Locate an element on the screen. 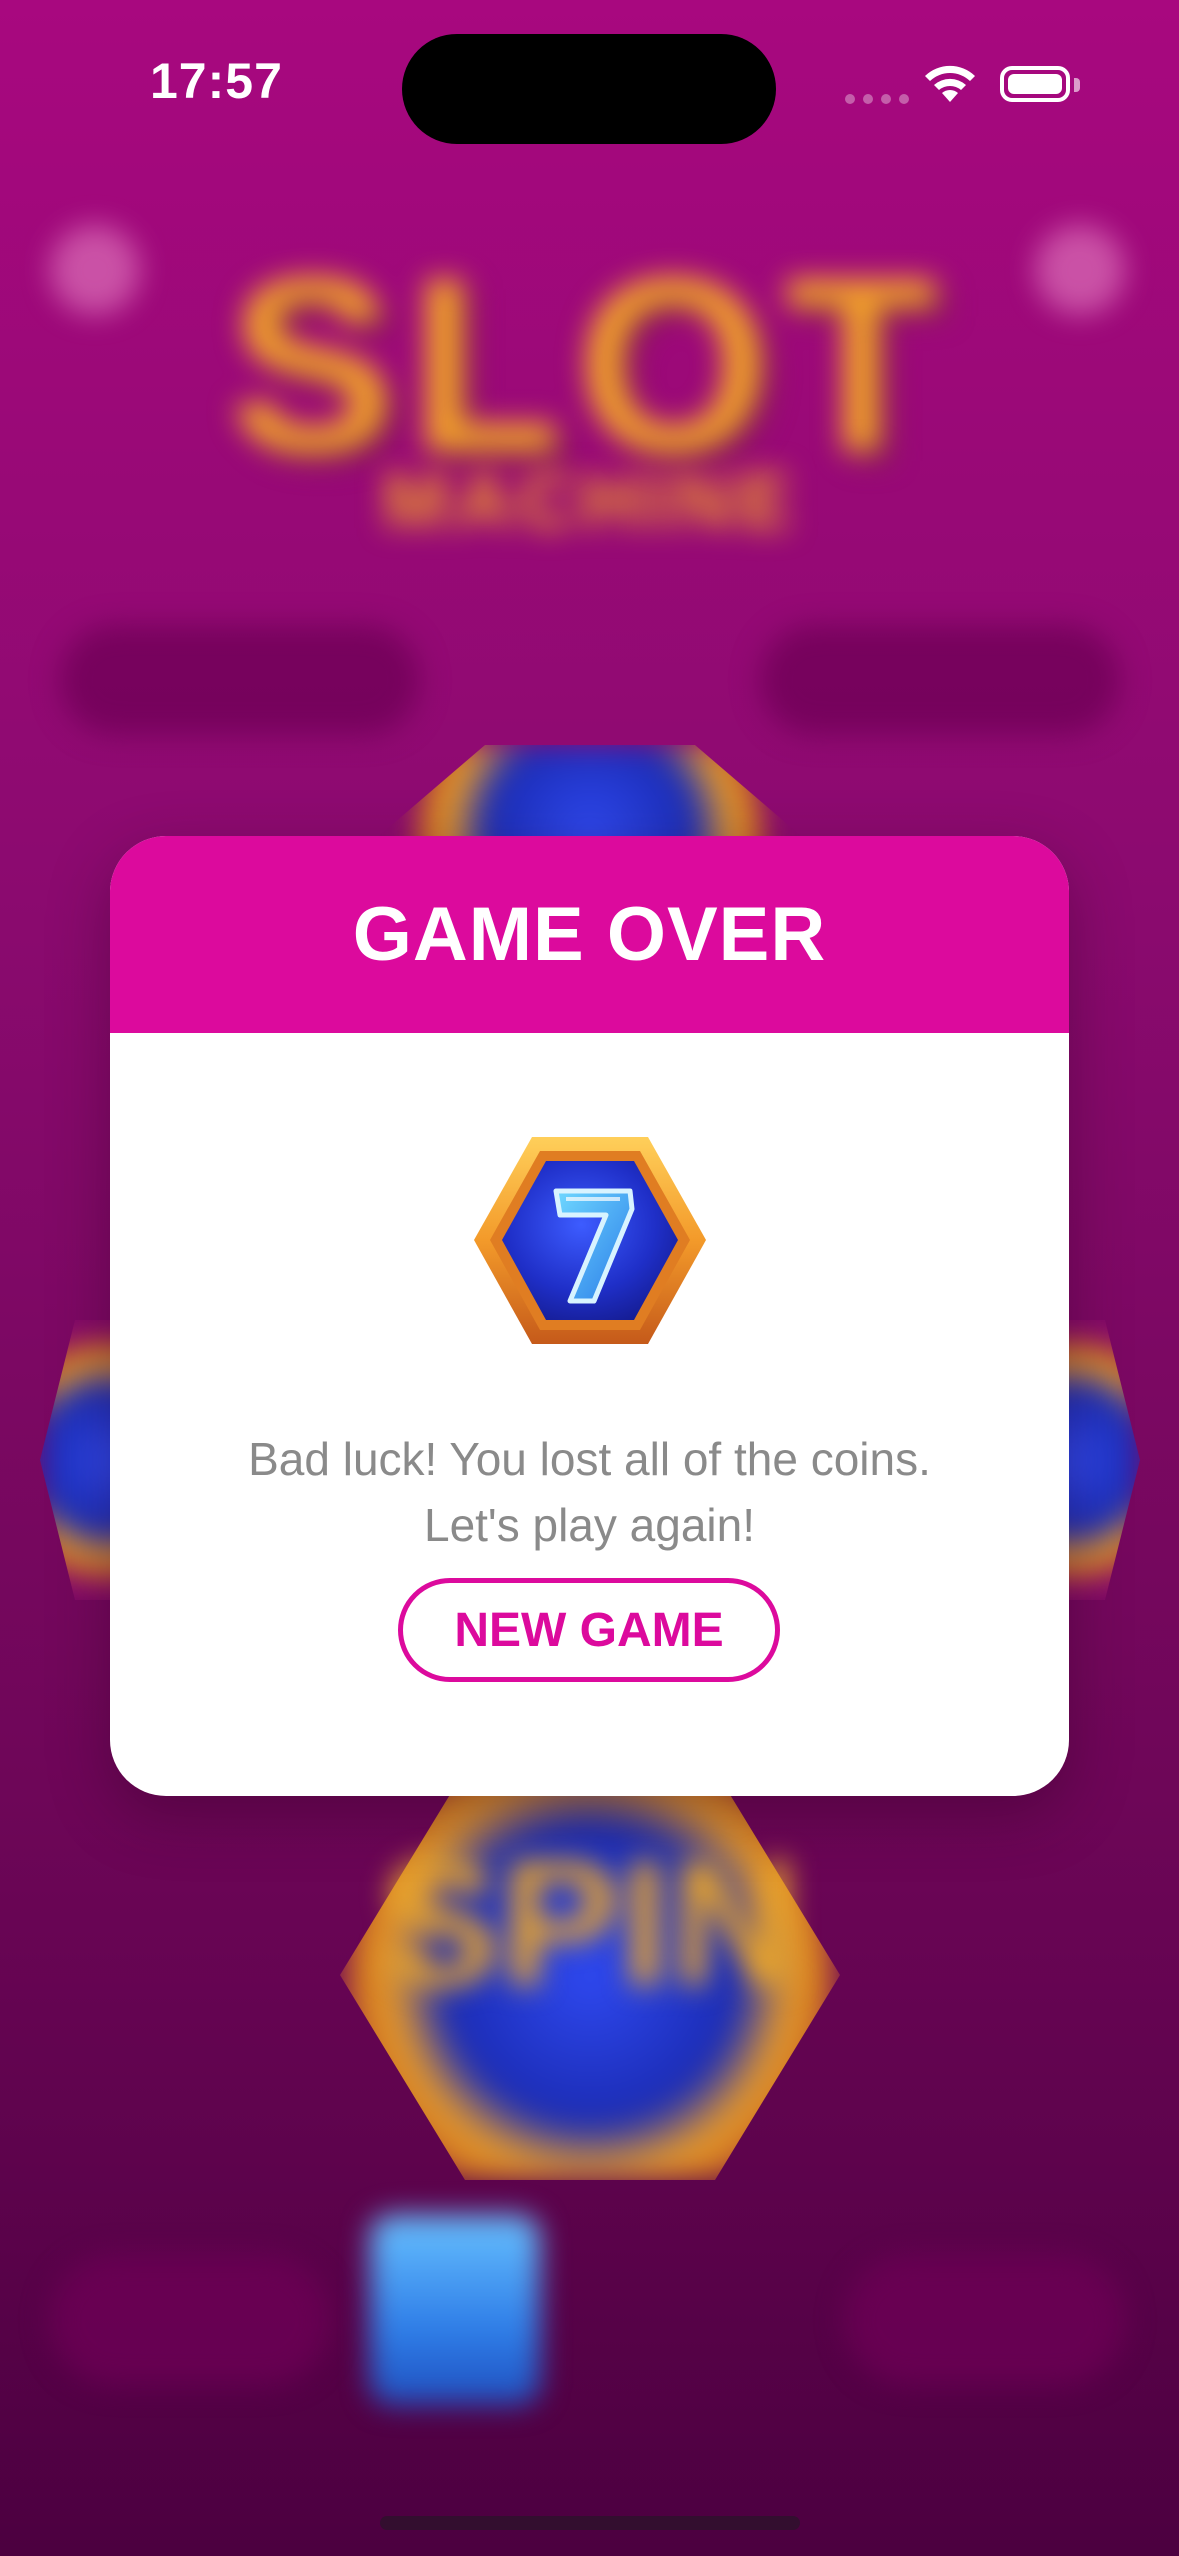 The image size is (1179, 2556). cellular-signal-icon is located at coordinates (877, 99).